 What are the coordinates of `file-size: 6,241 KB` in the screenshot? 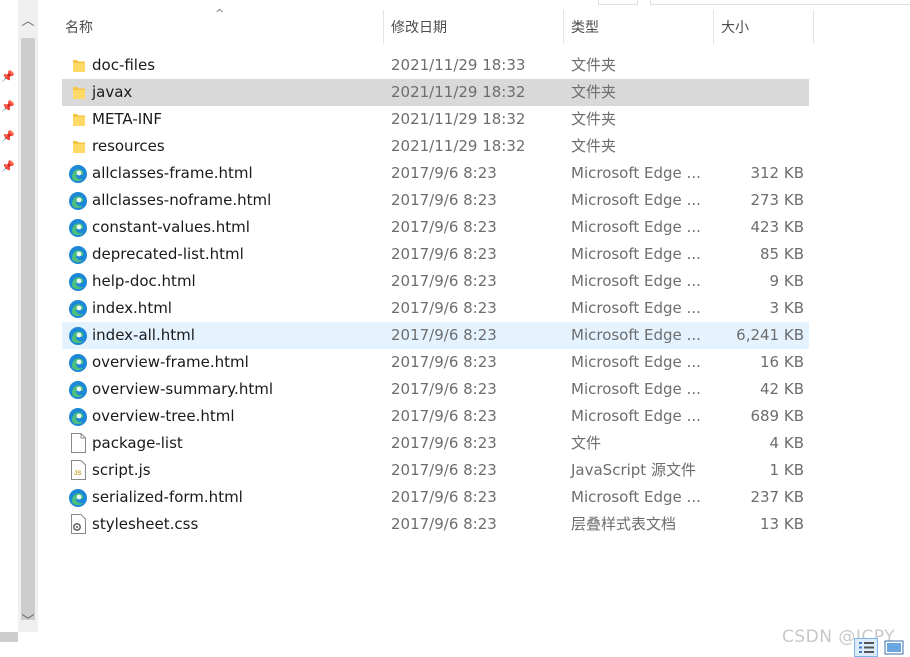 It's located at (770, 335).